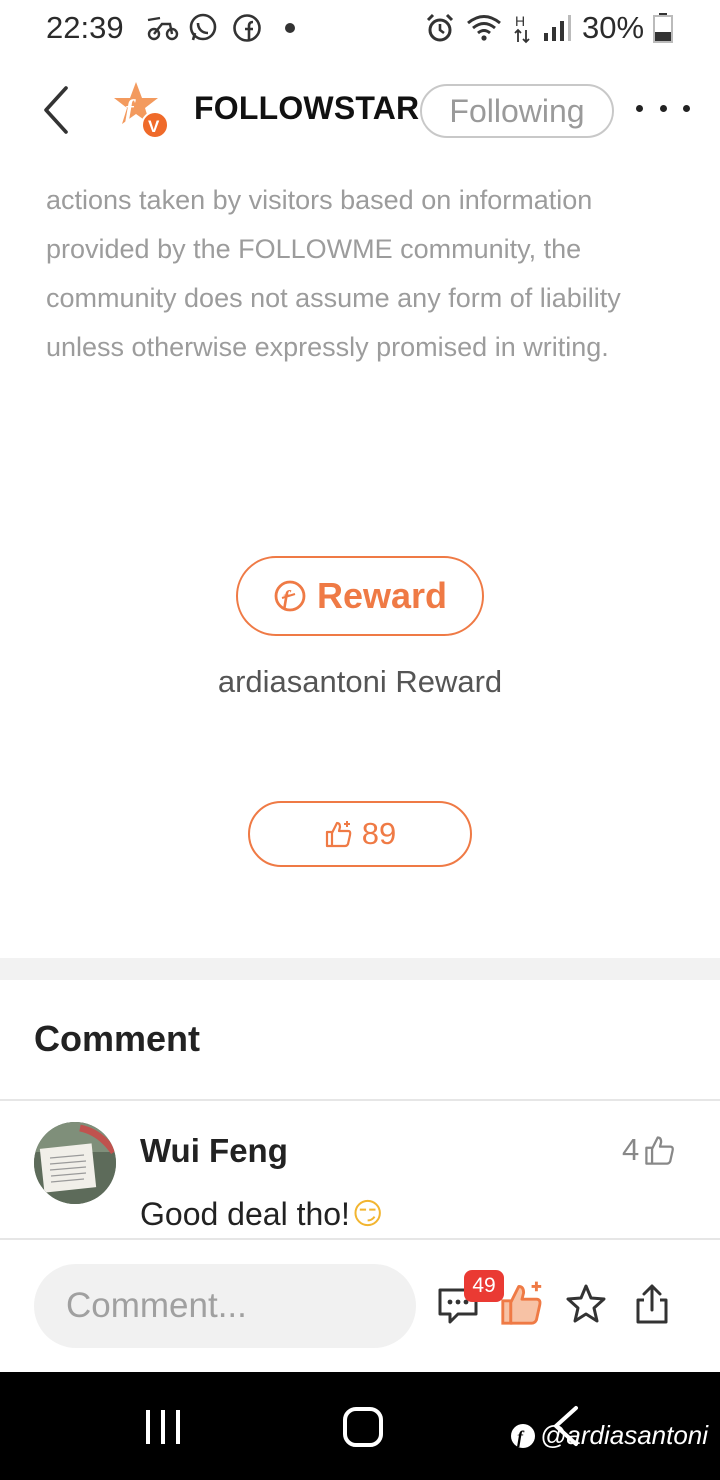 The width and height of the screenshot is (720, 1480). I want to click on comment-item: Wui Feng 4 Good deal tho! 😏, so click(360, 1174).